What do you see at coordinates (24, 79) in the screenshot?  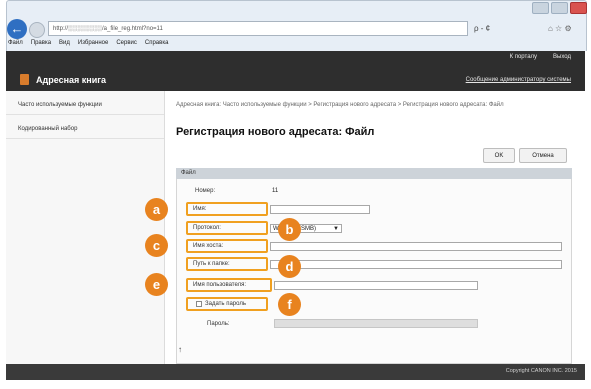 I see `address-book-icon` at bounding box center [24, 79].